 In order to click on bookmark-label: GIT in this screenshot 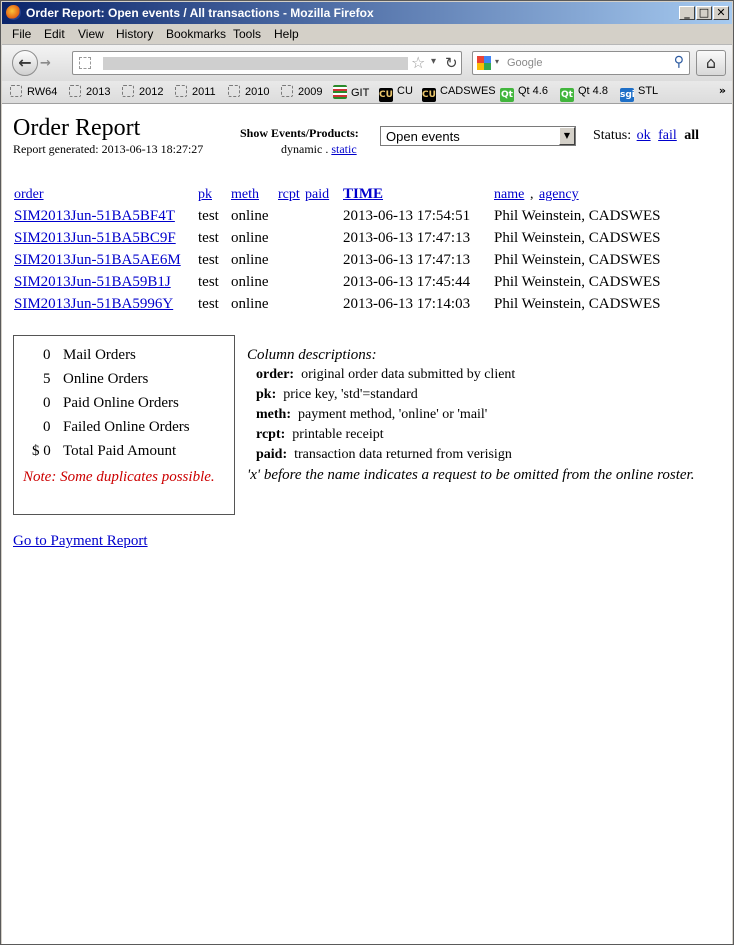, I will do `click(360, 93)`.